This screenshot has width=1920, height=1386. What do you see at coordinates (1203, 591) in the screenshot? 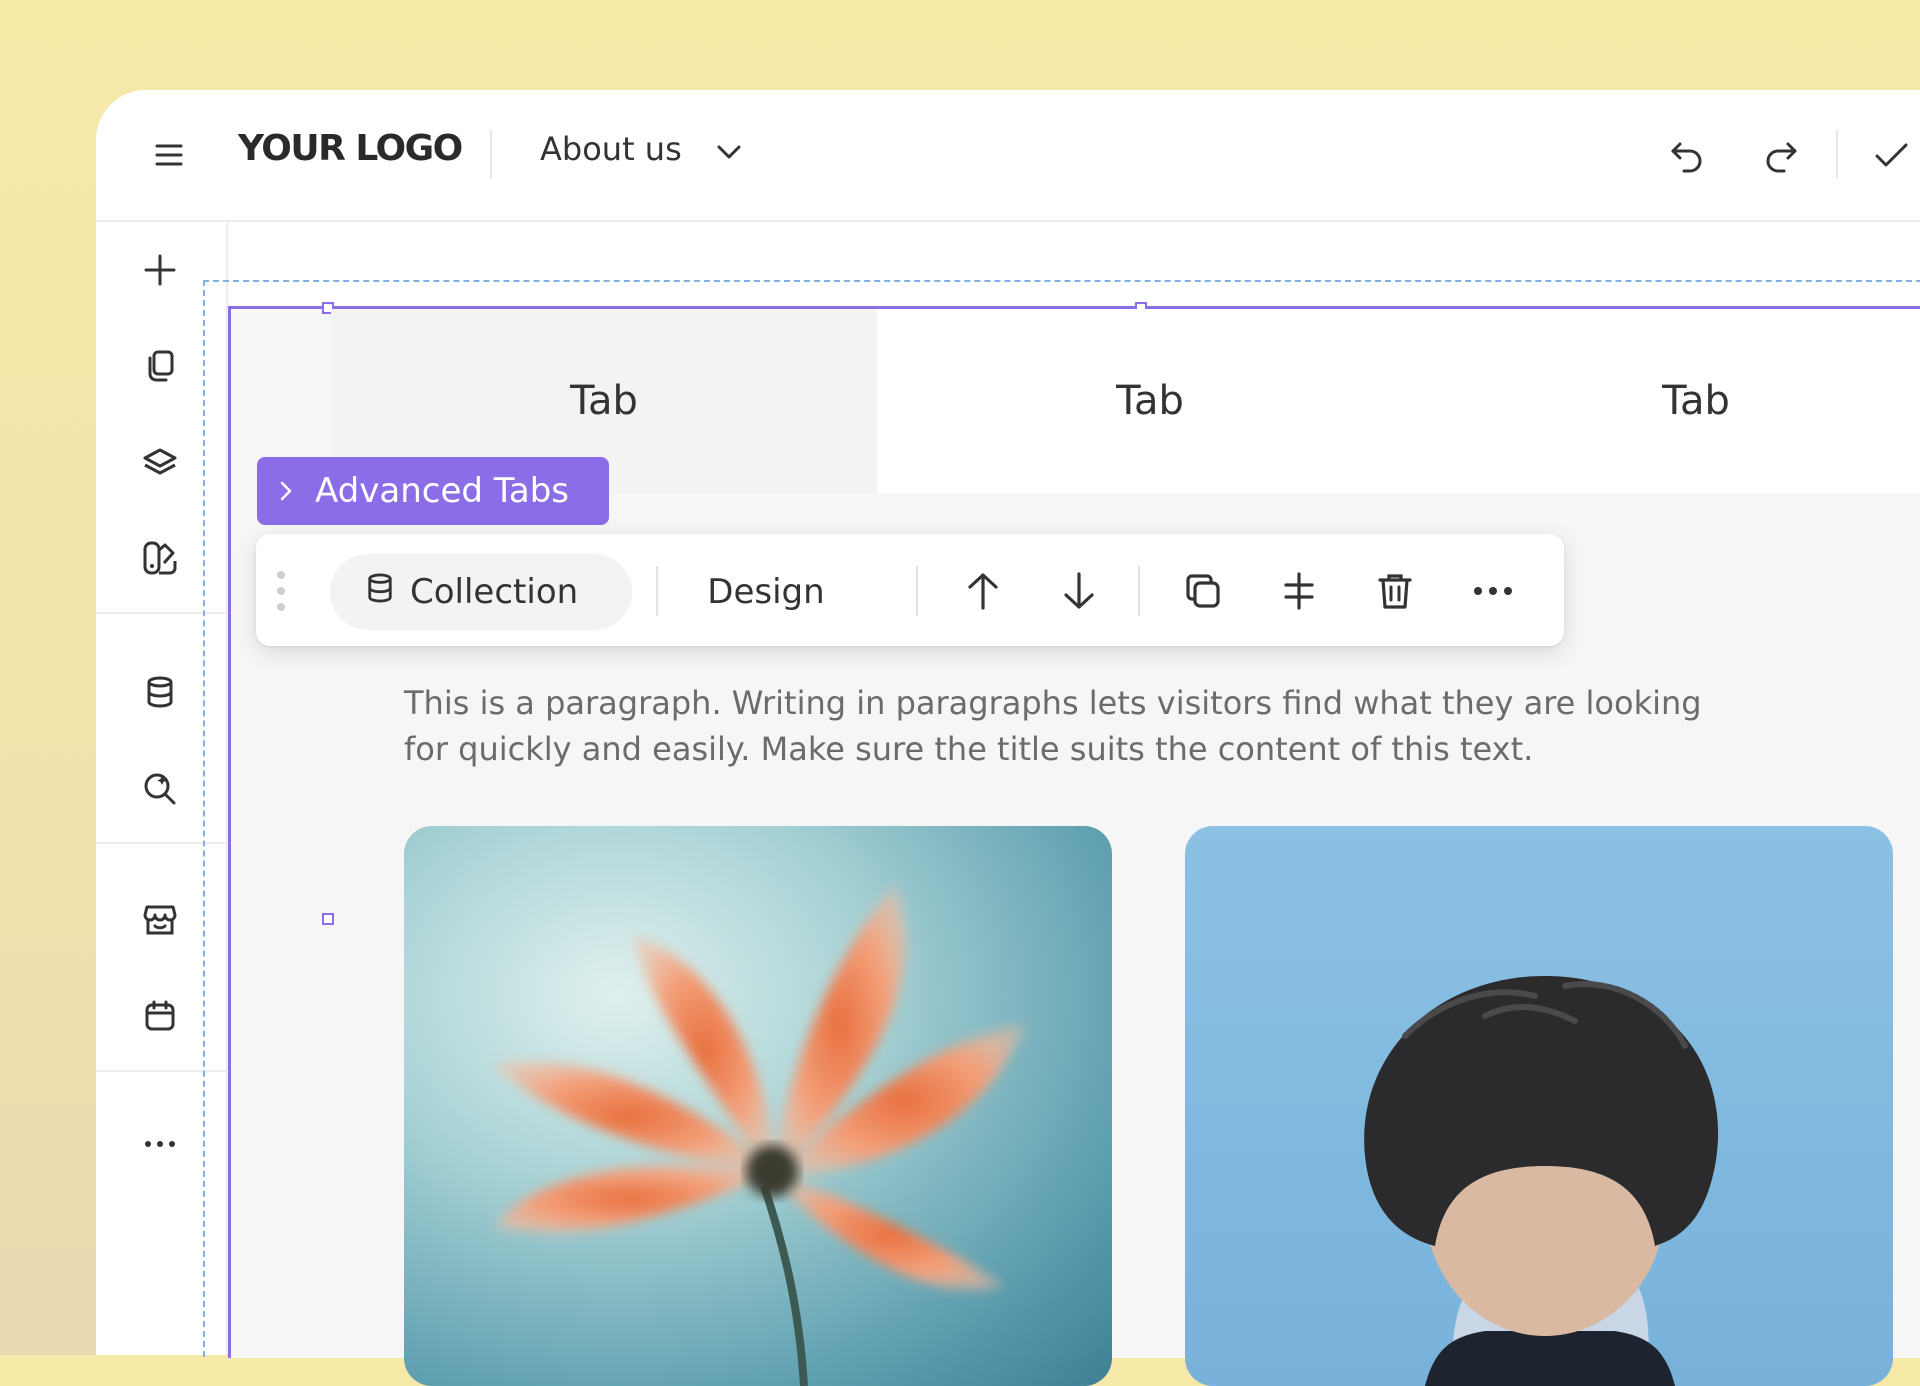
I see `duplicate-icon` at bounding box center [1203, 591].